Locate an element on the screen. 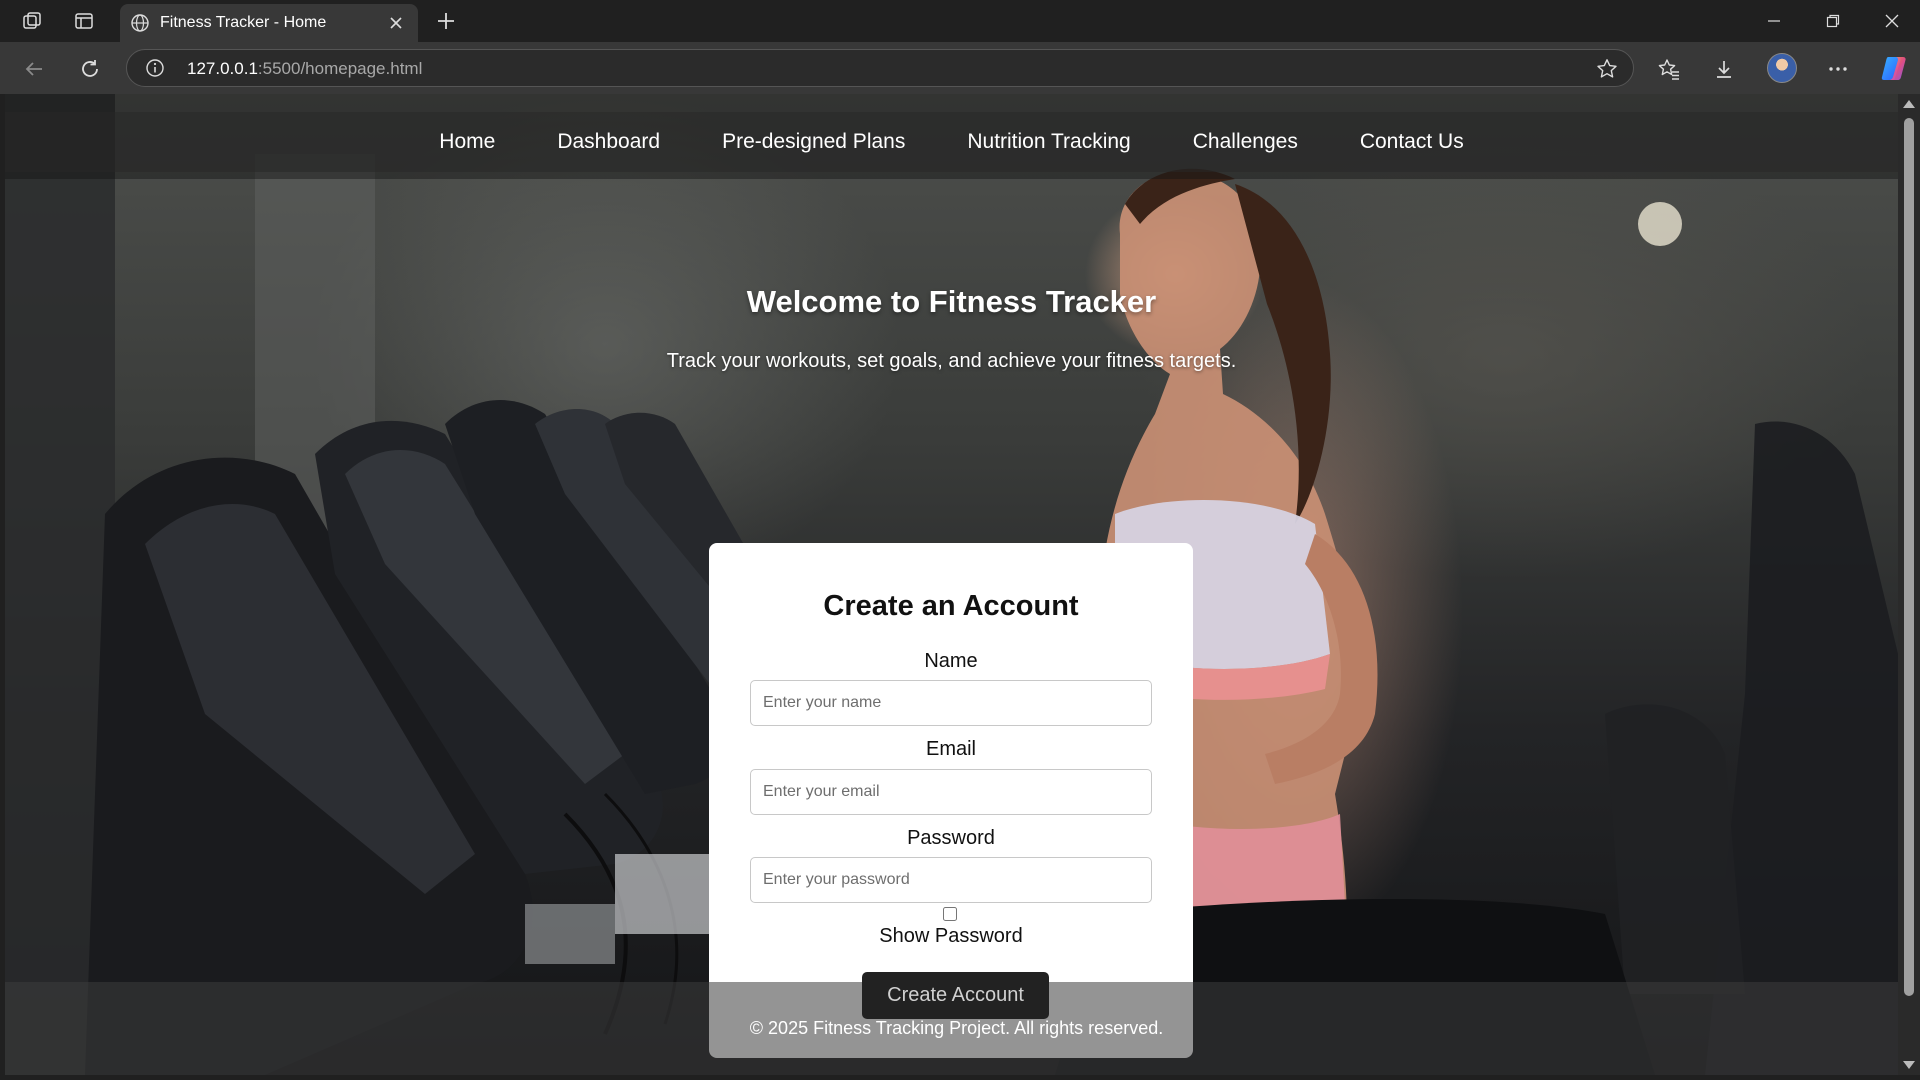  minimize-icon is located at coordinates (1774, 21).